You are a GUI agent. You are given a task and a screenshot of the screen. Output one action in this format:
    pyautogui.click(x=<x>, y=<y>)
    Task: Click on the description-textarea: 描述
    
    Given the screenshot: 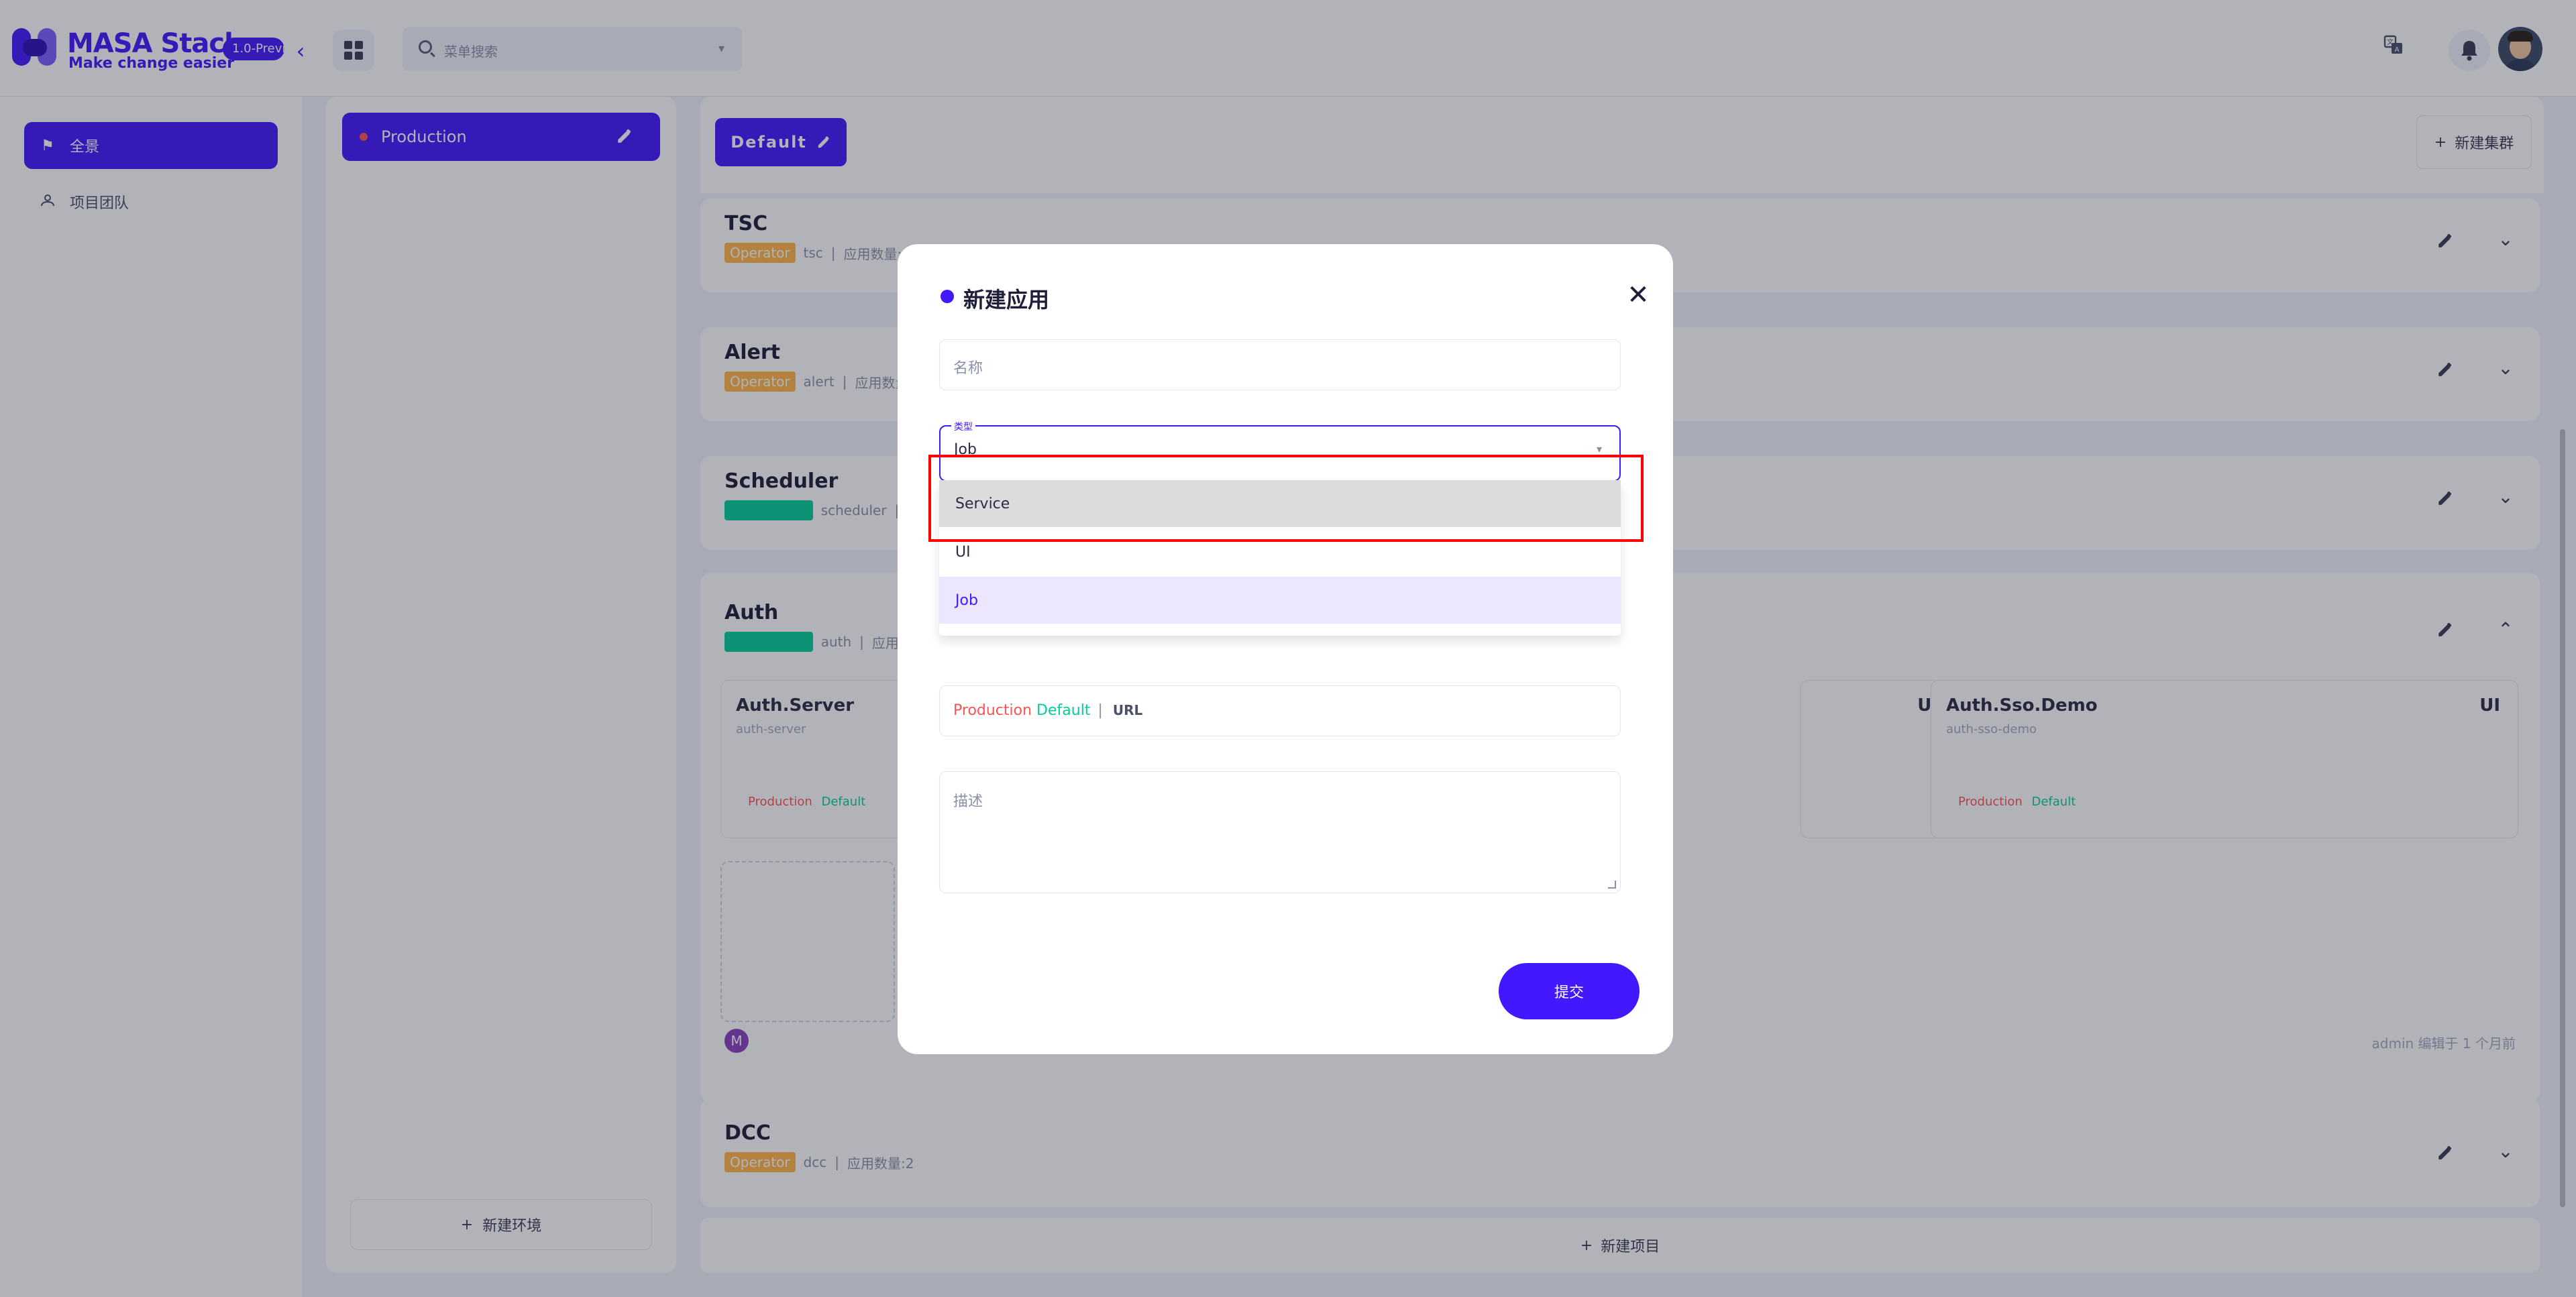 What is the action you would take?
    pyautogui.click(x=1280, y=832)
    